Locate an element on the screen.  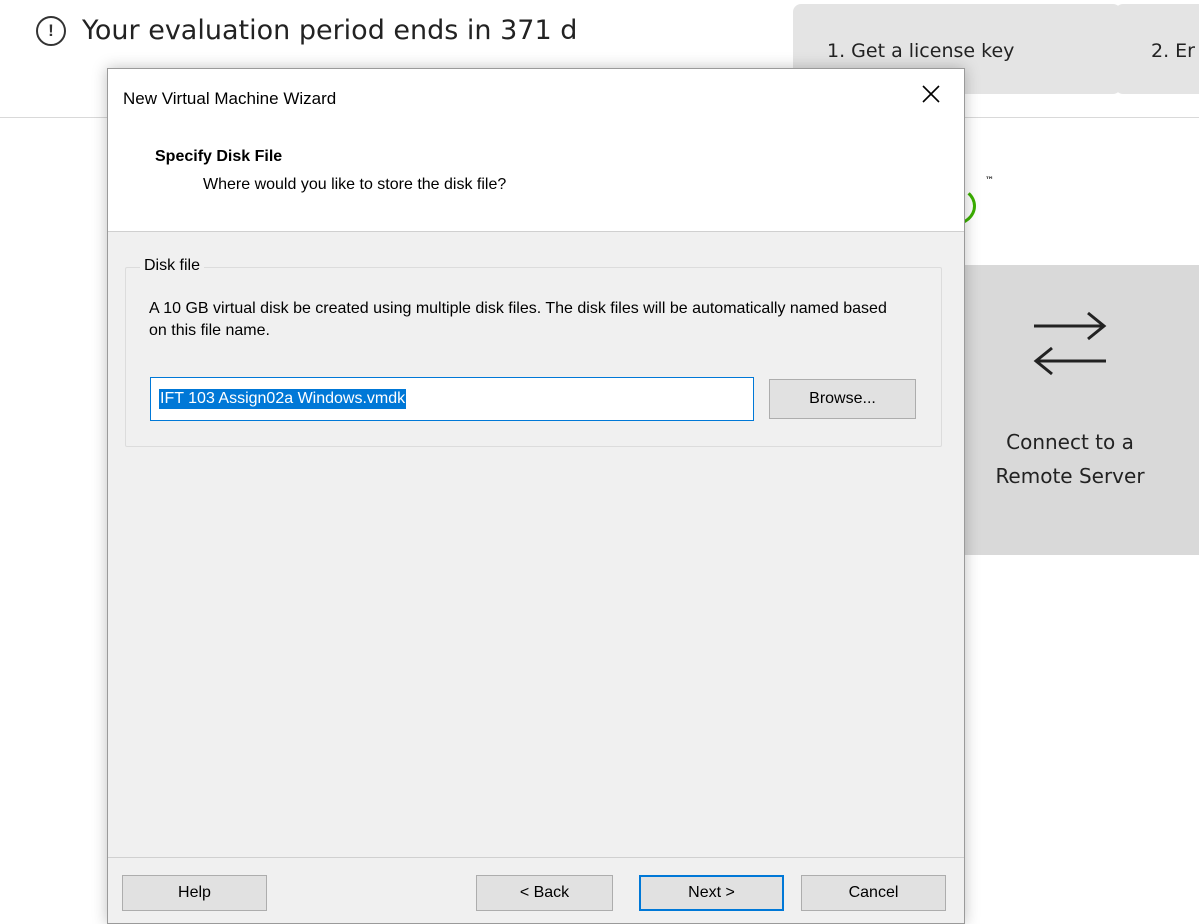
back-button: < Back is located at coordinates (544, 893).